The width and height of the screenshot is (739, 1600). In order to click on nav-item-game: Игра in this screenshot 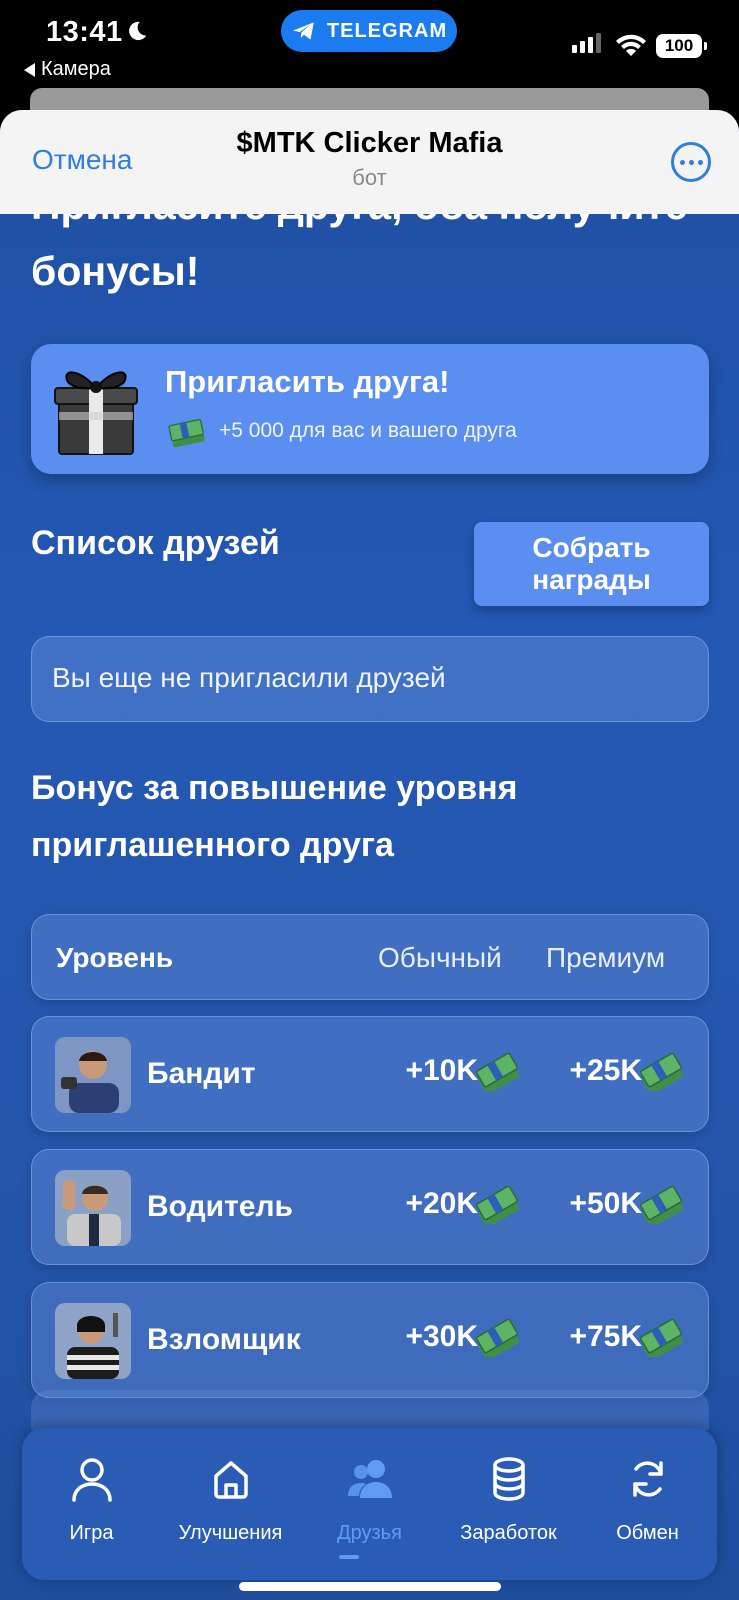, I will do `click(92, 1499)`.